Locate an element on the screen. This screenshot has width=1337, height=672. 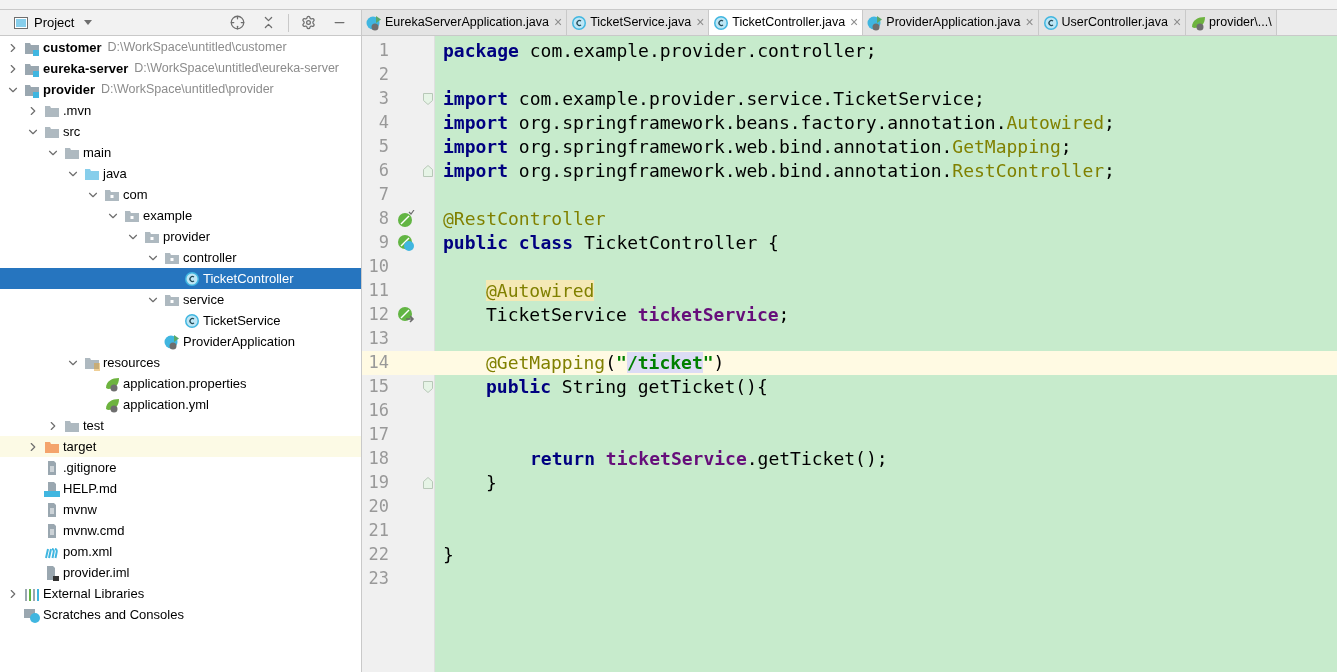
markdown-file-icon is located at coordinates (52, 488).